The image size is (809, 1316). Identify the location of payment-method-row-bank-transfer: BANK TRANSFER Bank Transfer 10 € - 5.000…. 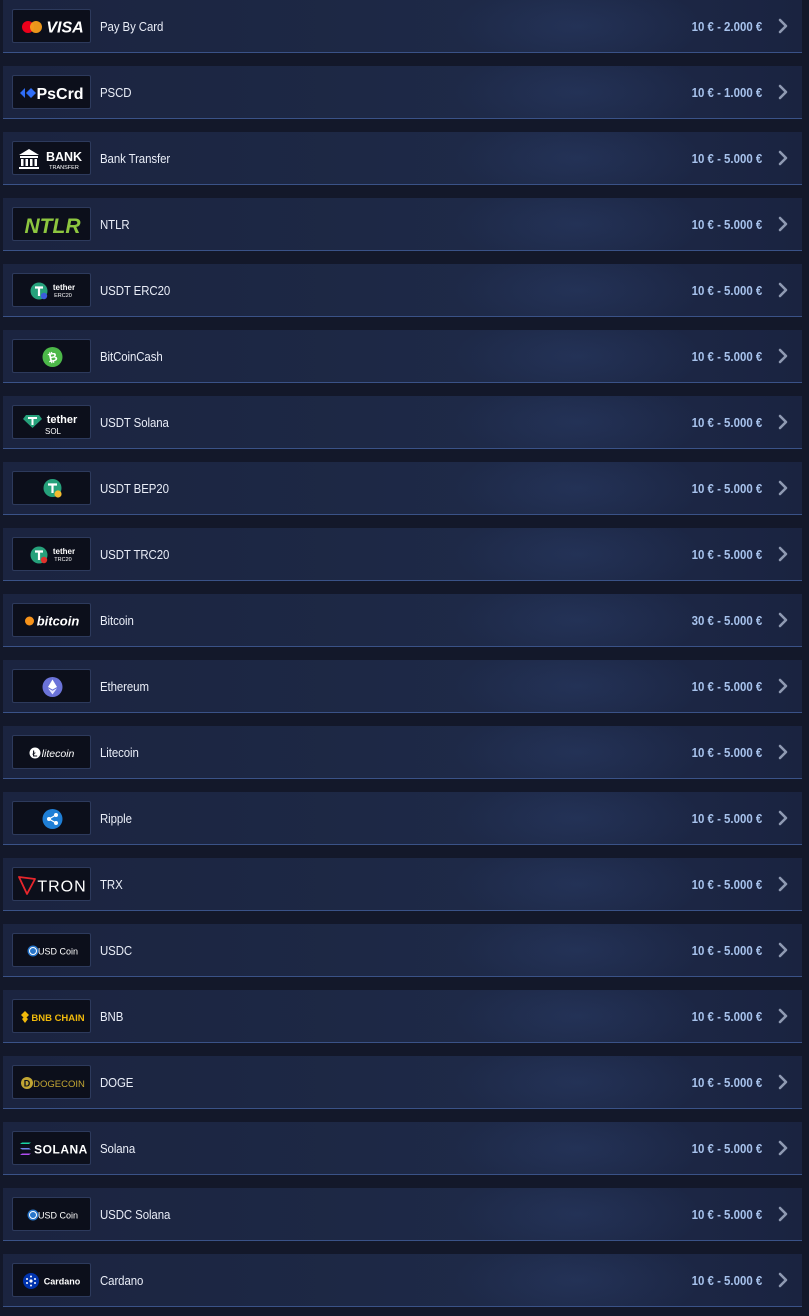
(402, 158).